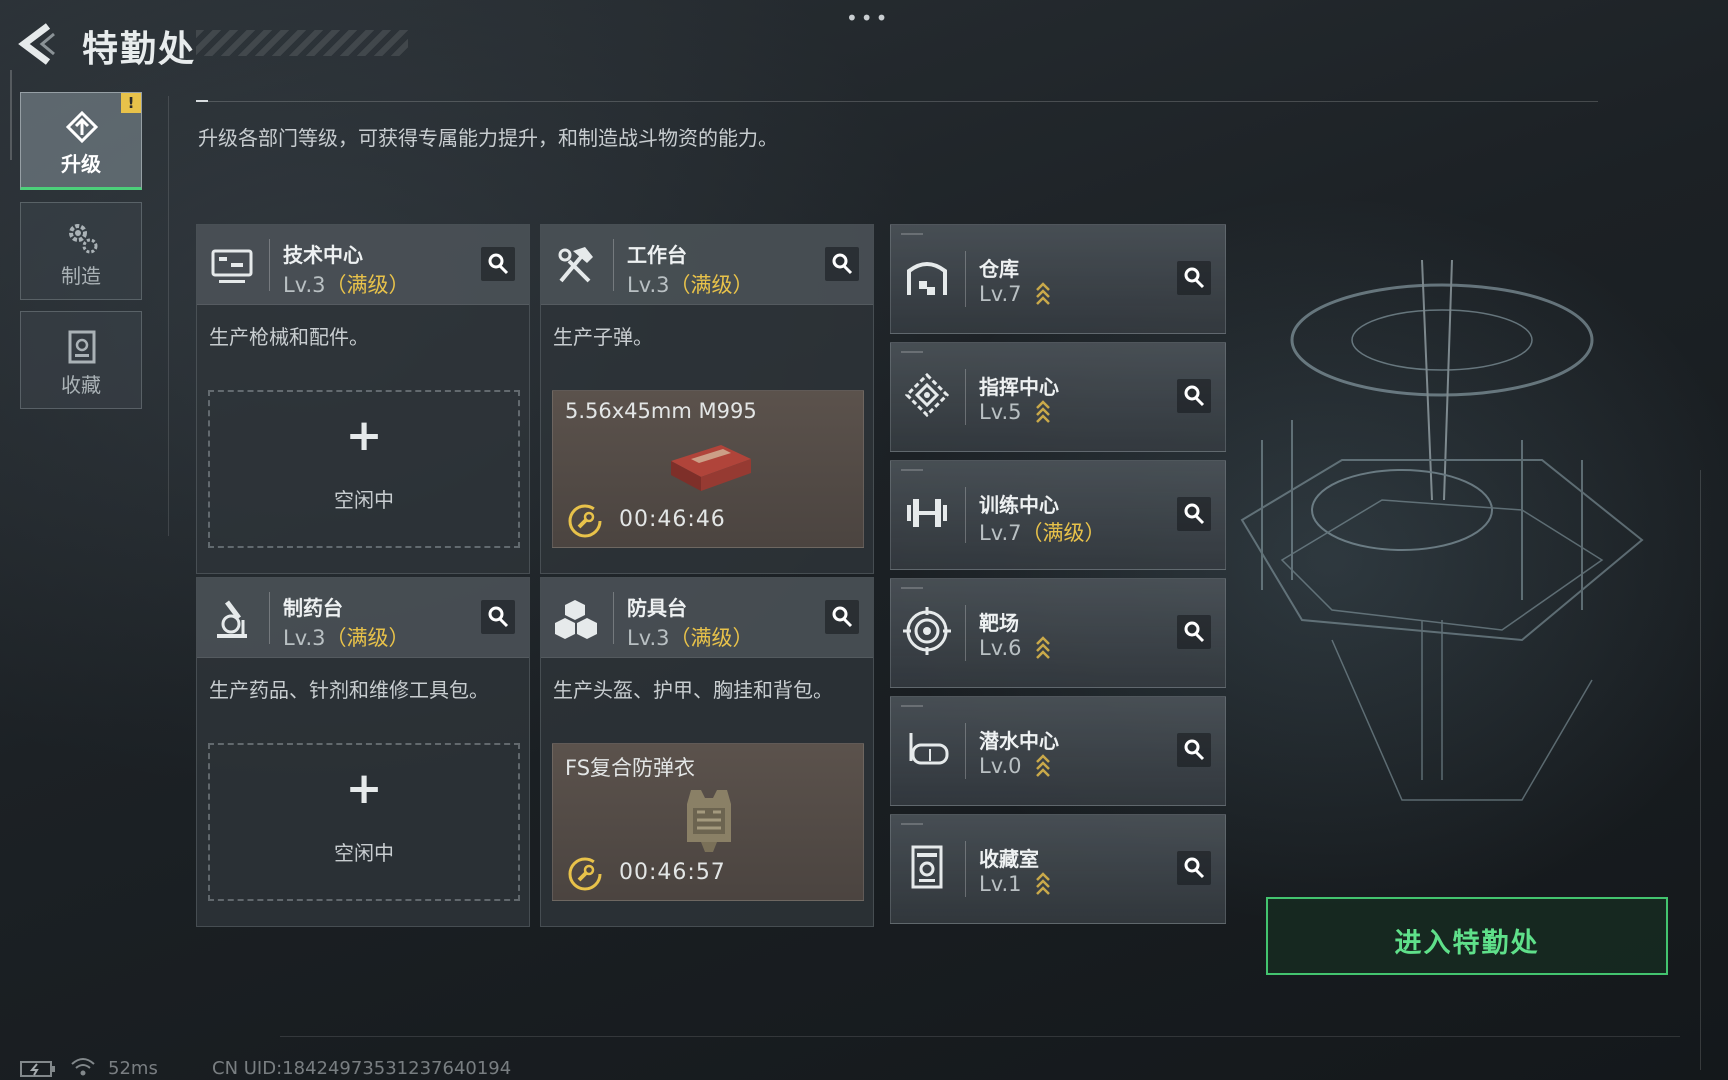 The image size is (1728, 1080). I want to click on facility-level: Lv.0, so click(1015, 765).